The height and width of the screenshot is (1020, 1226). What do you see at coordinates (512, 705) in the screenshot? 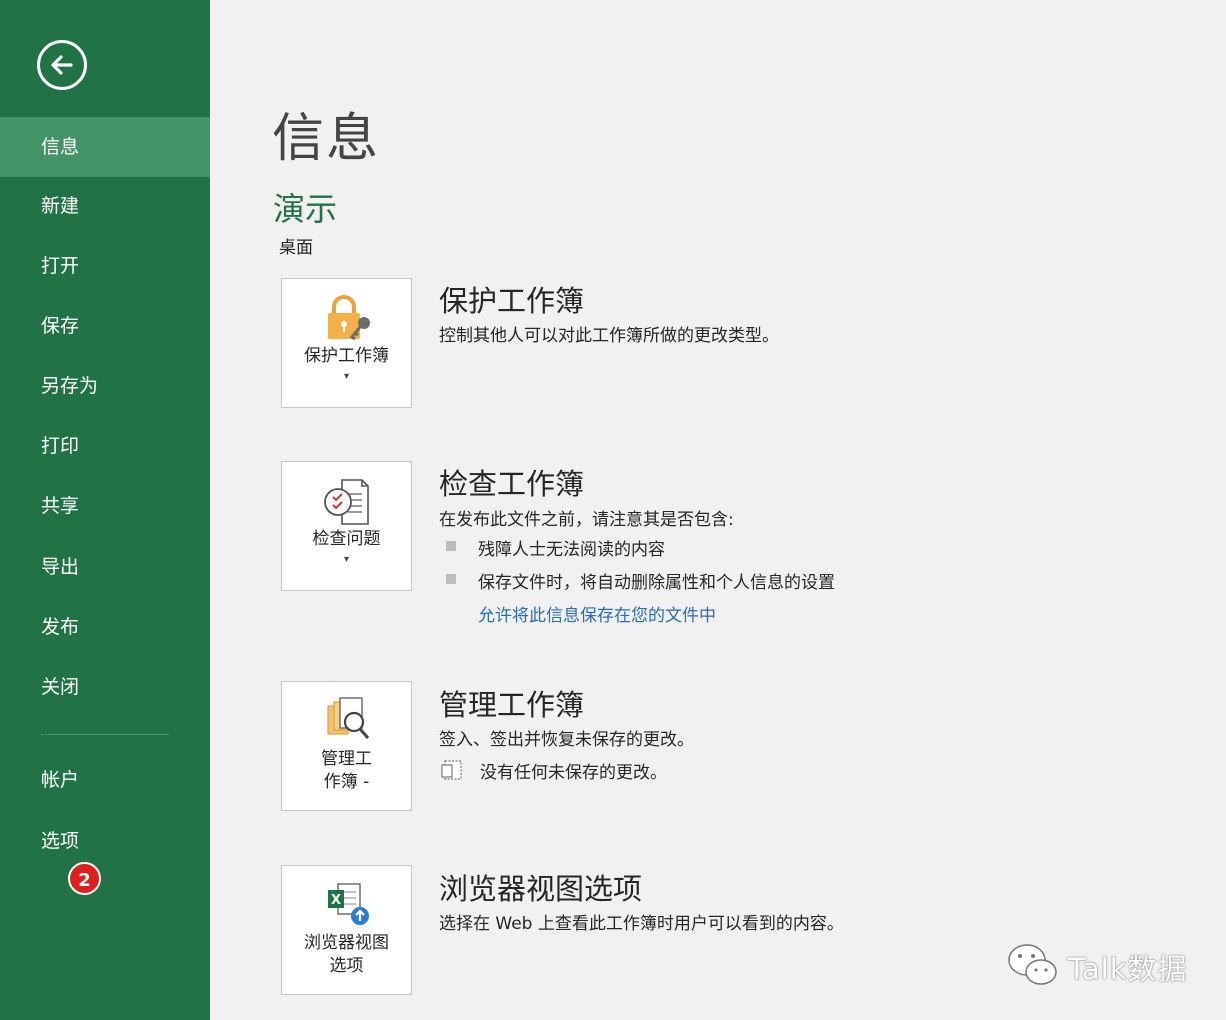
I see `manage-title: 管理工作簿` at bounding box center [512, 705].